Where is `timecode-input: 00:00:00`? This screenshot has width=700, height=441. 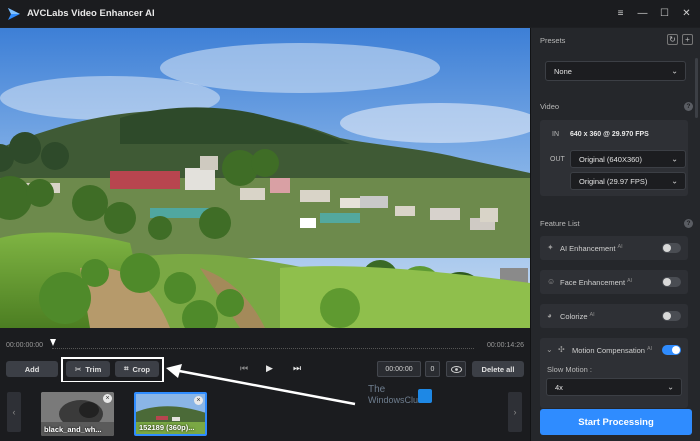
timecode-input: 00:00:00 is located at coordinates (399, 369).